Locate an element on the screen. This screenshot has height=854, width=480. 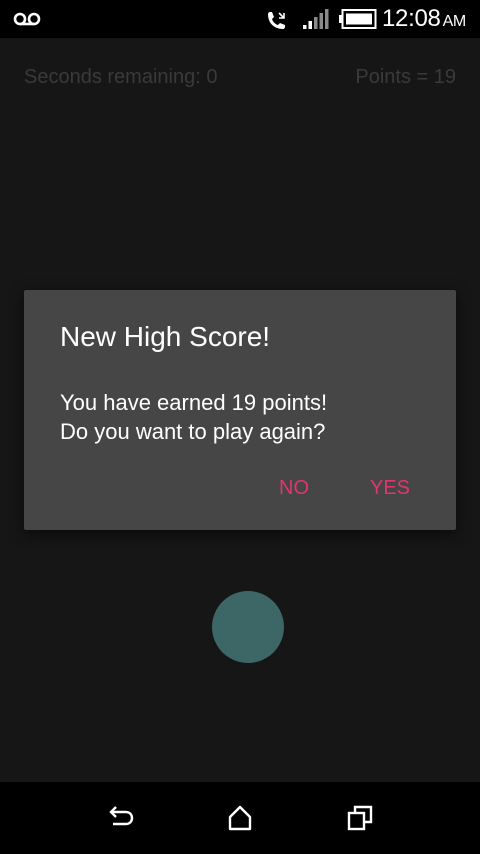
clock: 12:08 AM is located at coordinates (424, 19).